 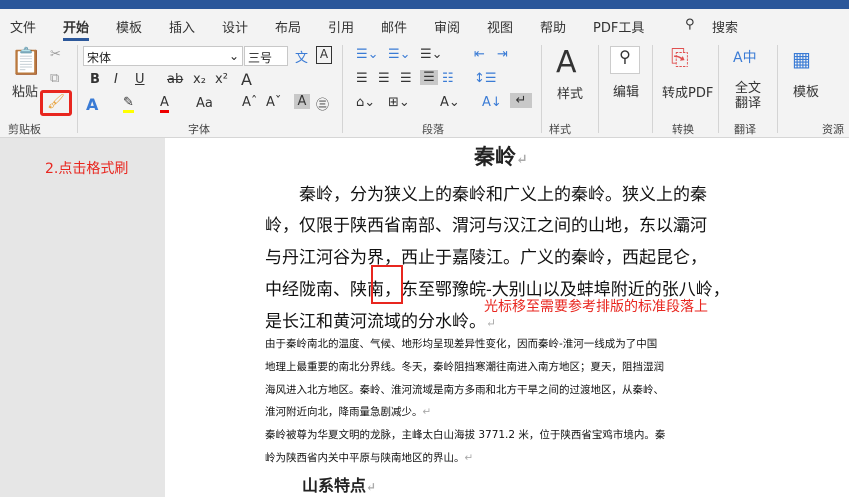 I want to click on char-border-icon: A, so click(x=324, y=55).